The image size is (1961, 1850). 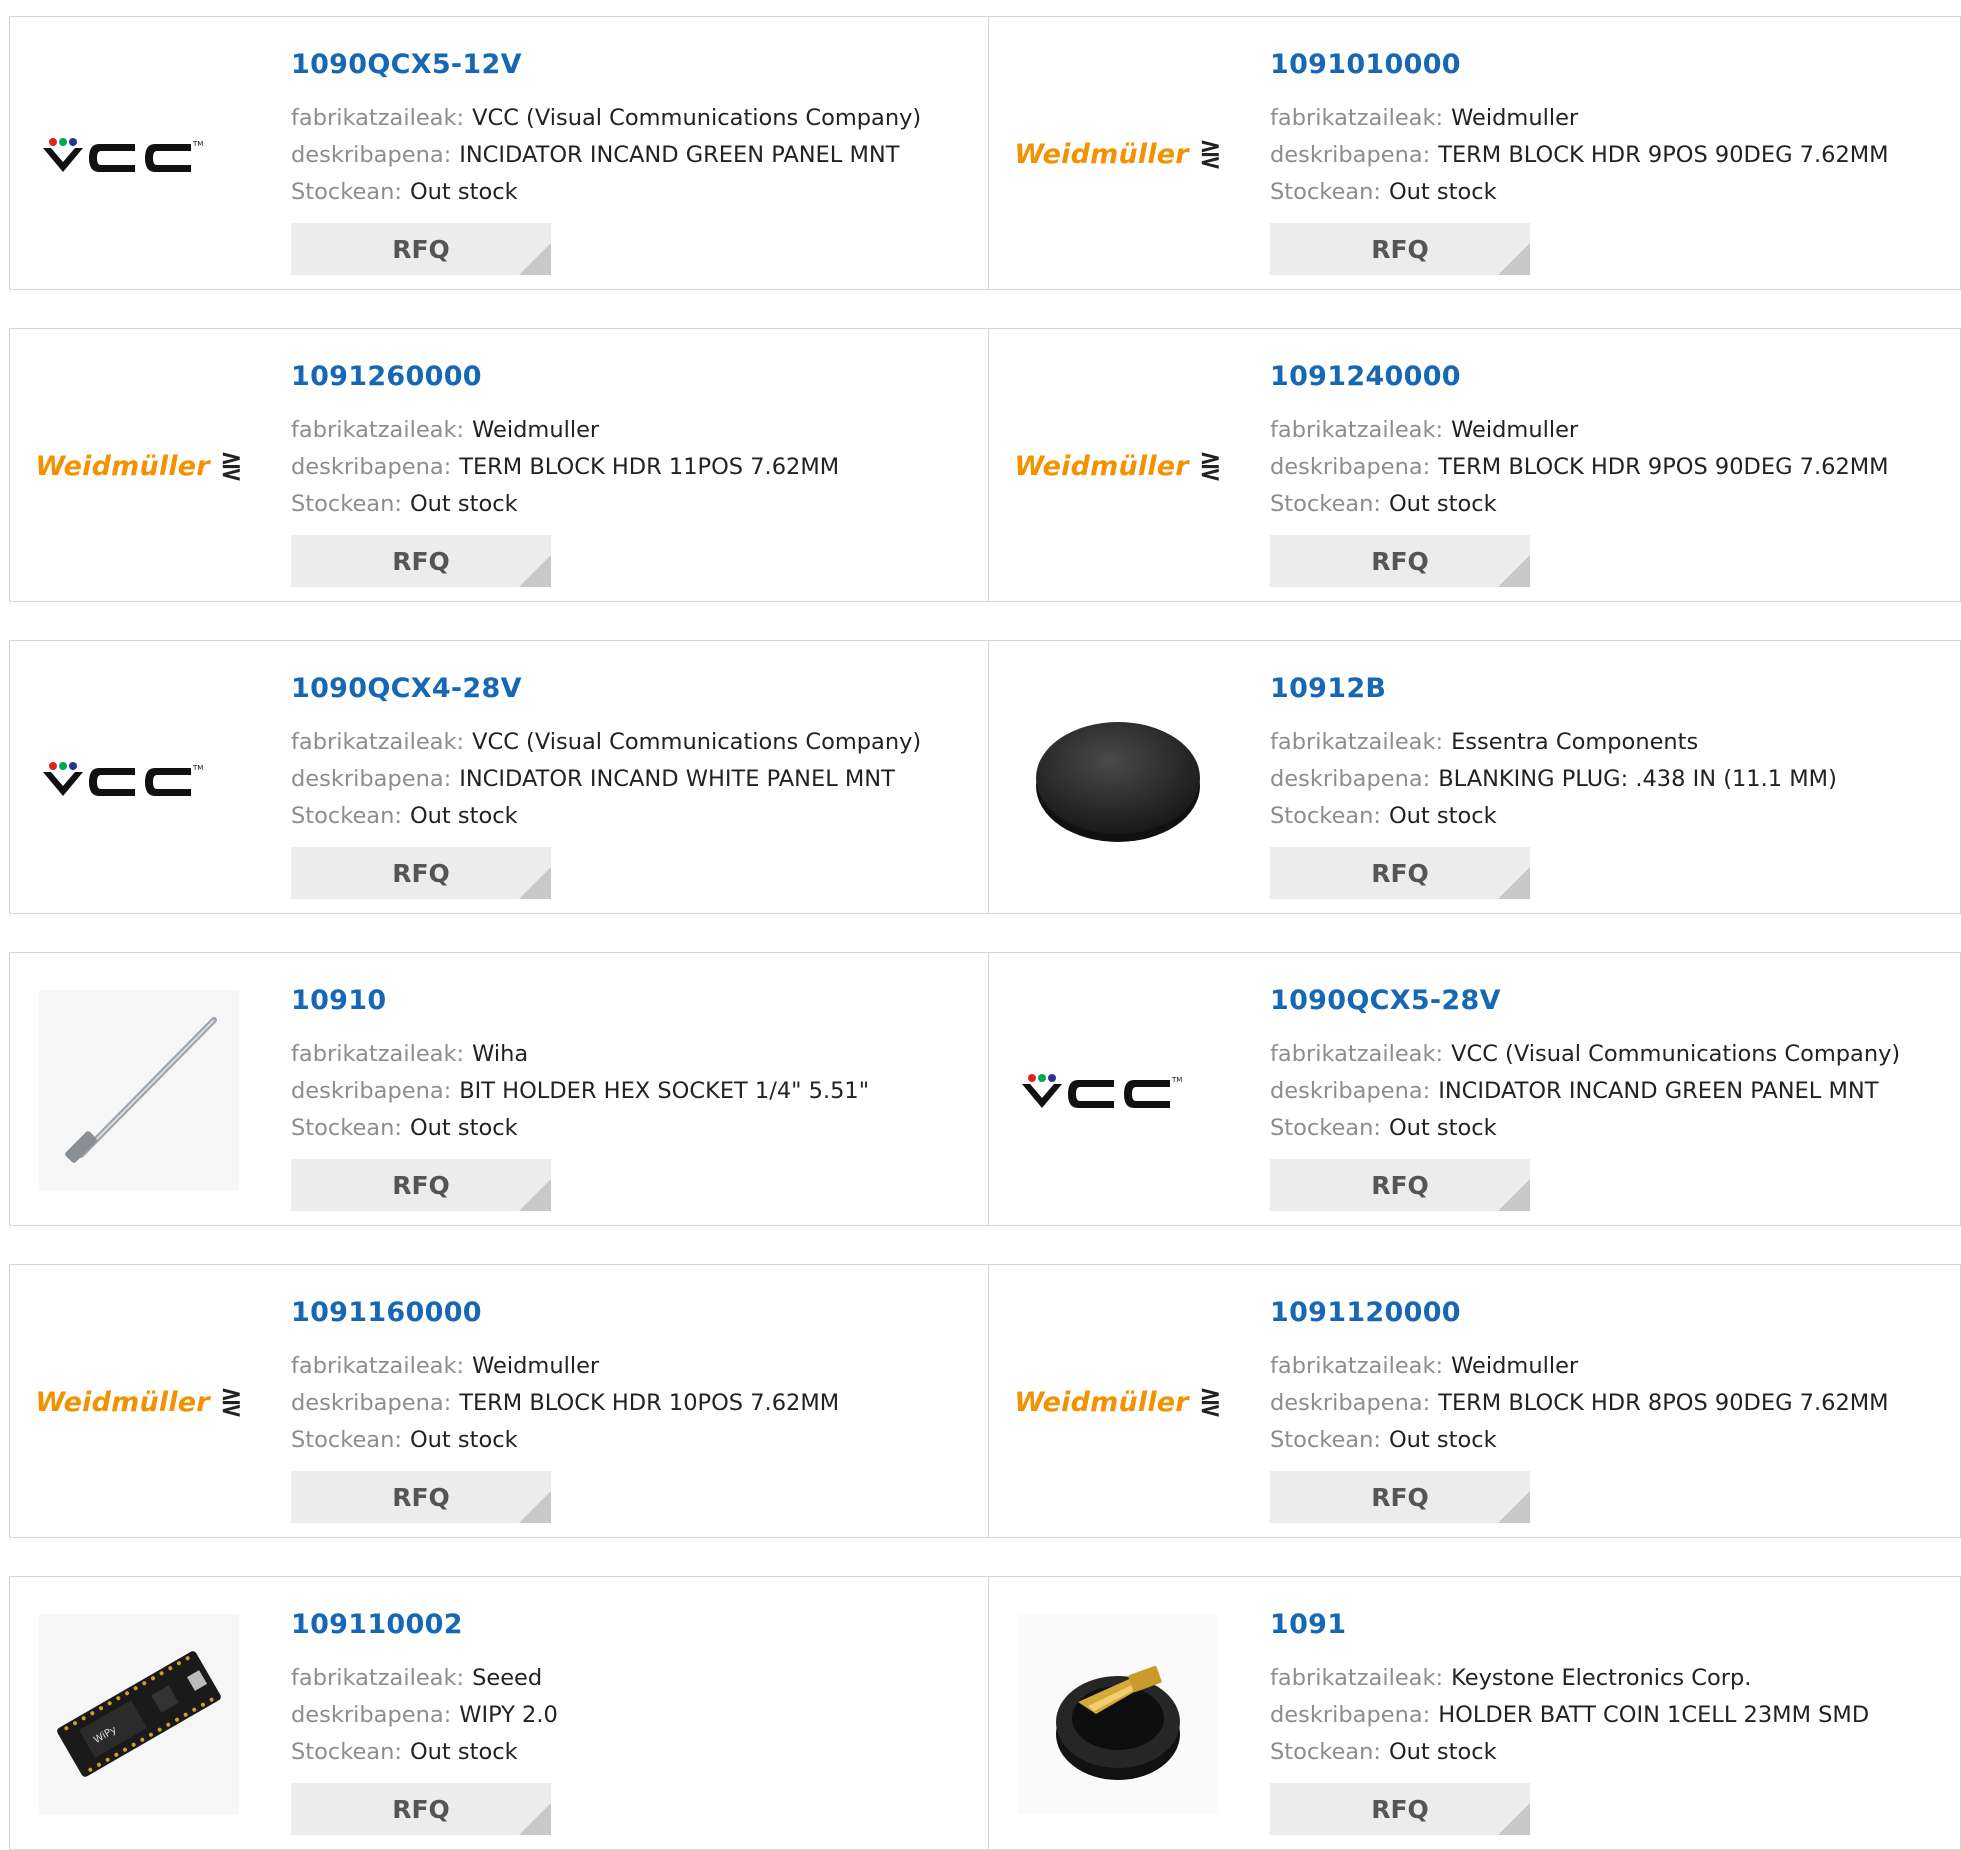 I want to click on part-number-link: 1091260000, so click(x=634, y=376).